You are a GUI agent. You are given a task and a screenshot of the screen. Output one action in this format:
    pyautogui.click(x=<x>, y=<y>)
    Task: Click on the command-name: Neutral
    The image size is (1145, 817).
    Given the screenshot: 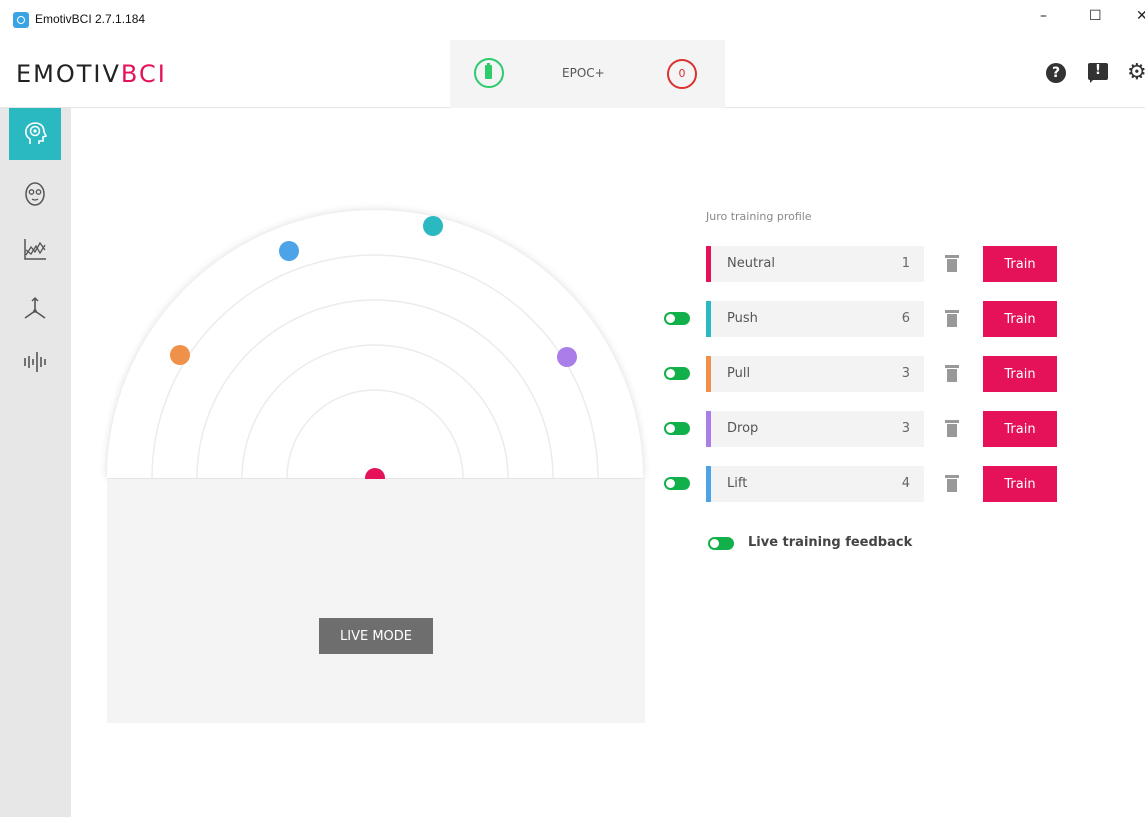 What is the action you would take?
    pyautogui.click(x=751, y=263)
    